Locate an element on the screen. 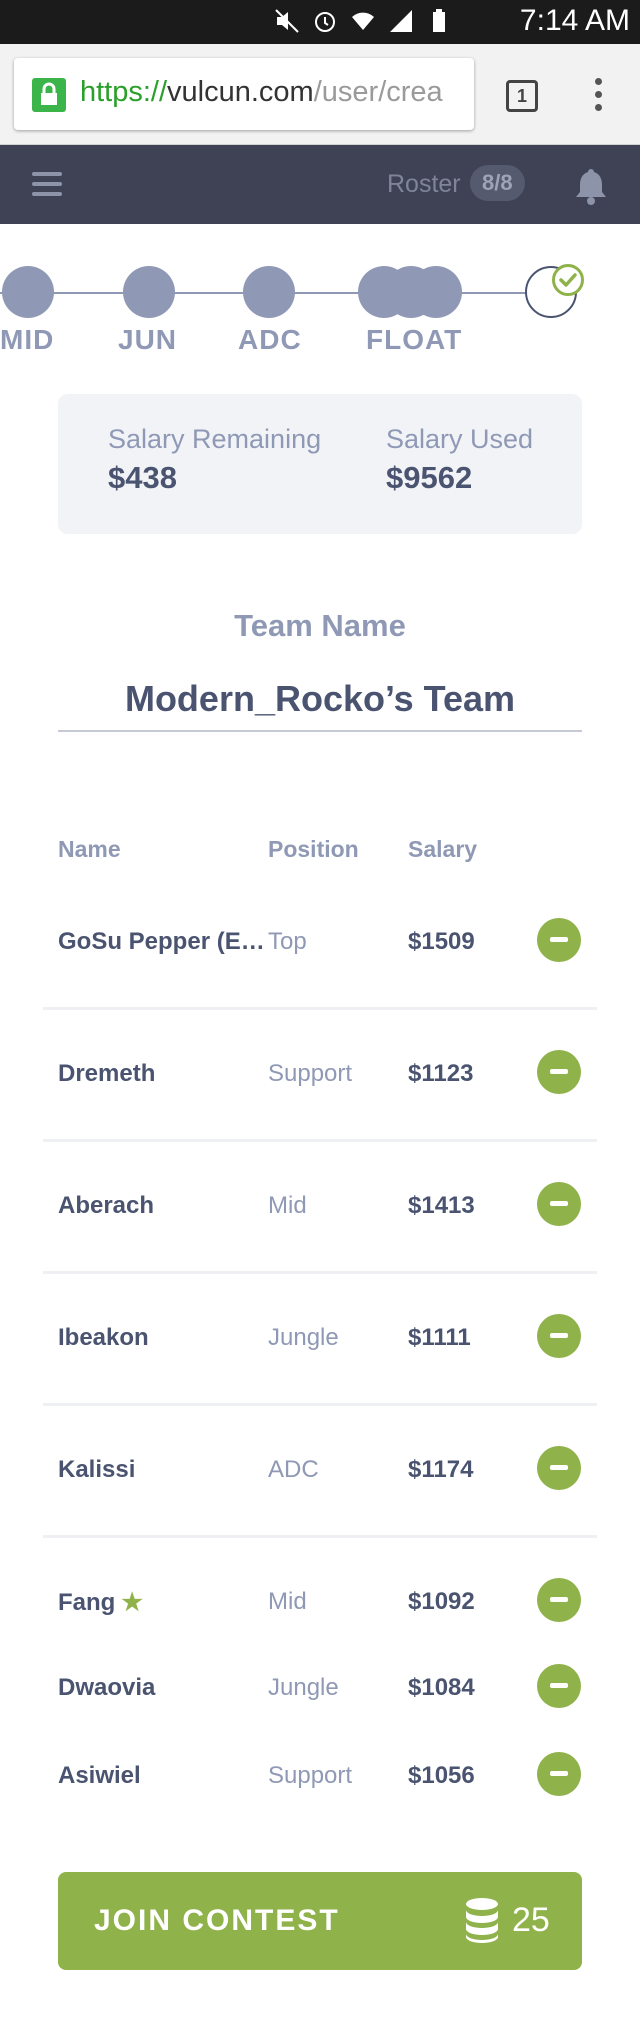 The height and width of the screenshot is (2044, 640). player-salary: $1111 is located at coordinates (439, 1337).